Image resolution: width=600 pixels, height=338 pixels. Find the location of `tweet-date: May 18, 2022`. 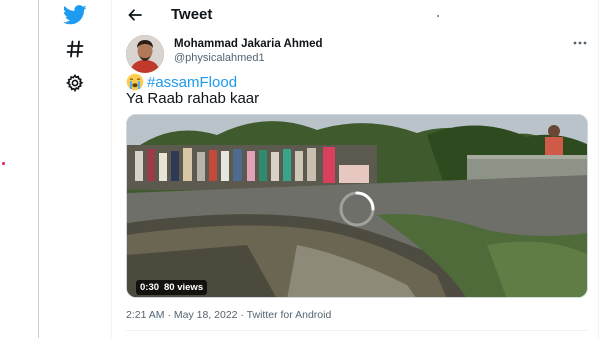

tweet-date: May 18, 2022 is located at coordinates (206, 315).